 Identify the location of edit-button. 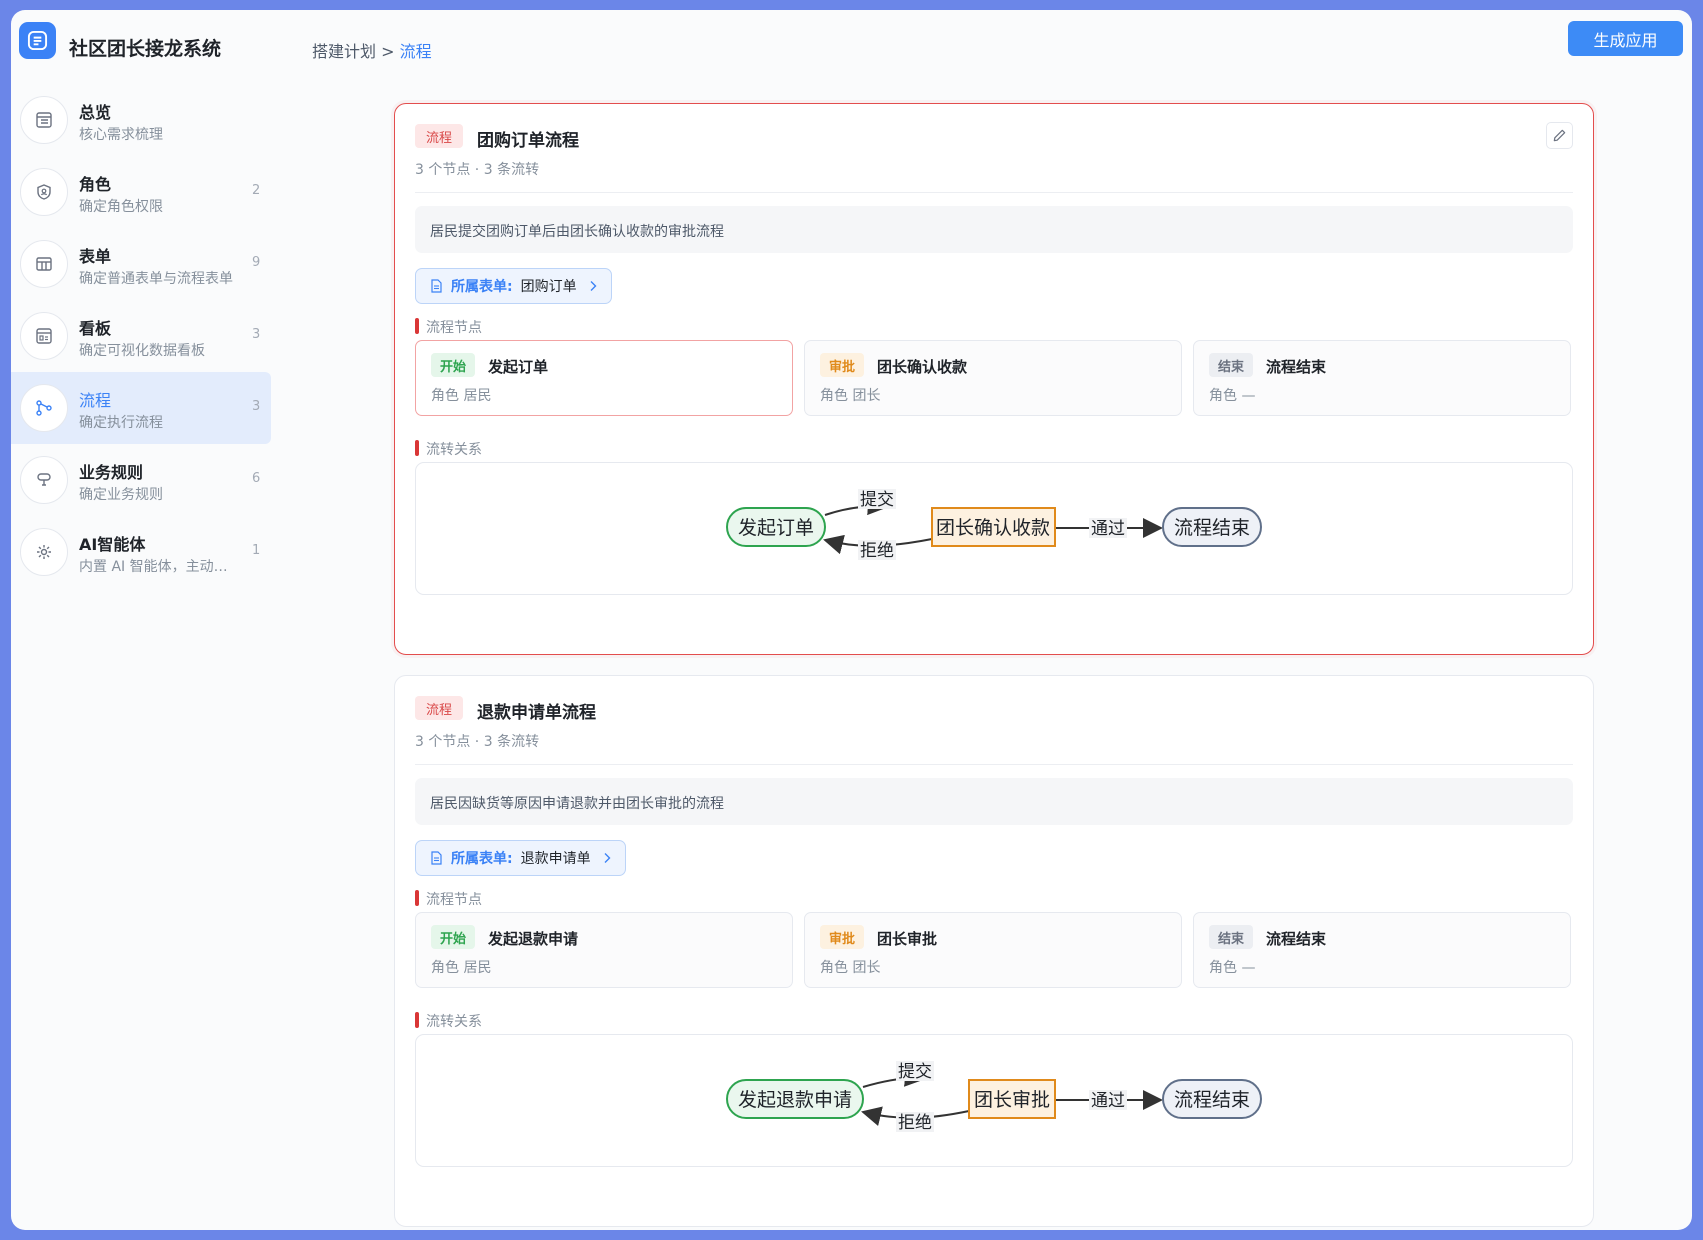
(1559, 135).